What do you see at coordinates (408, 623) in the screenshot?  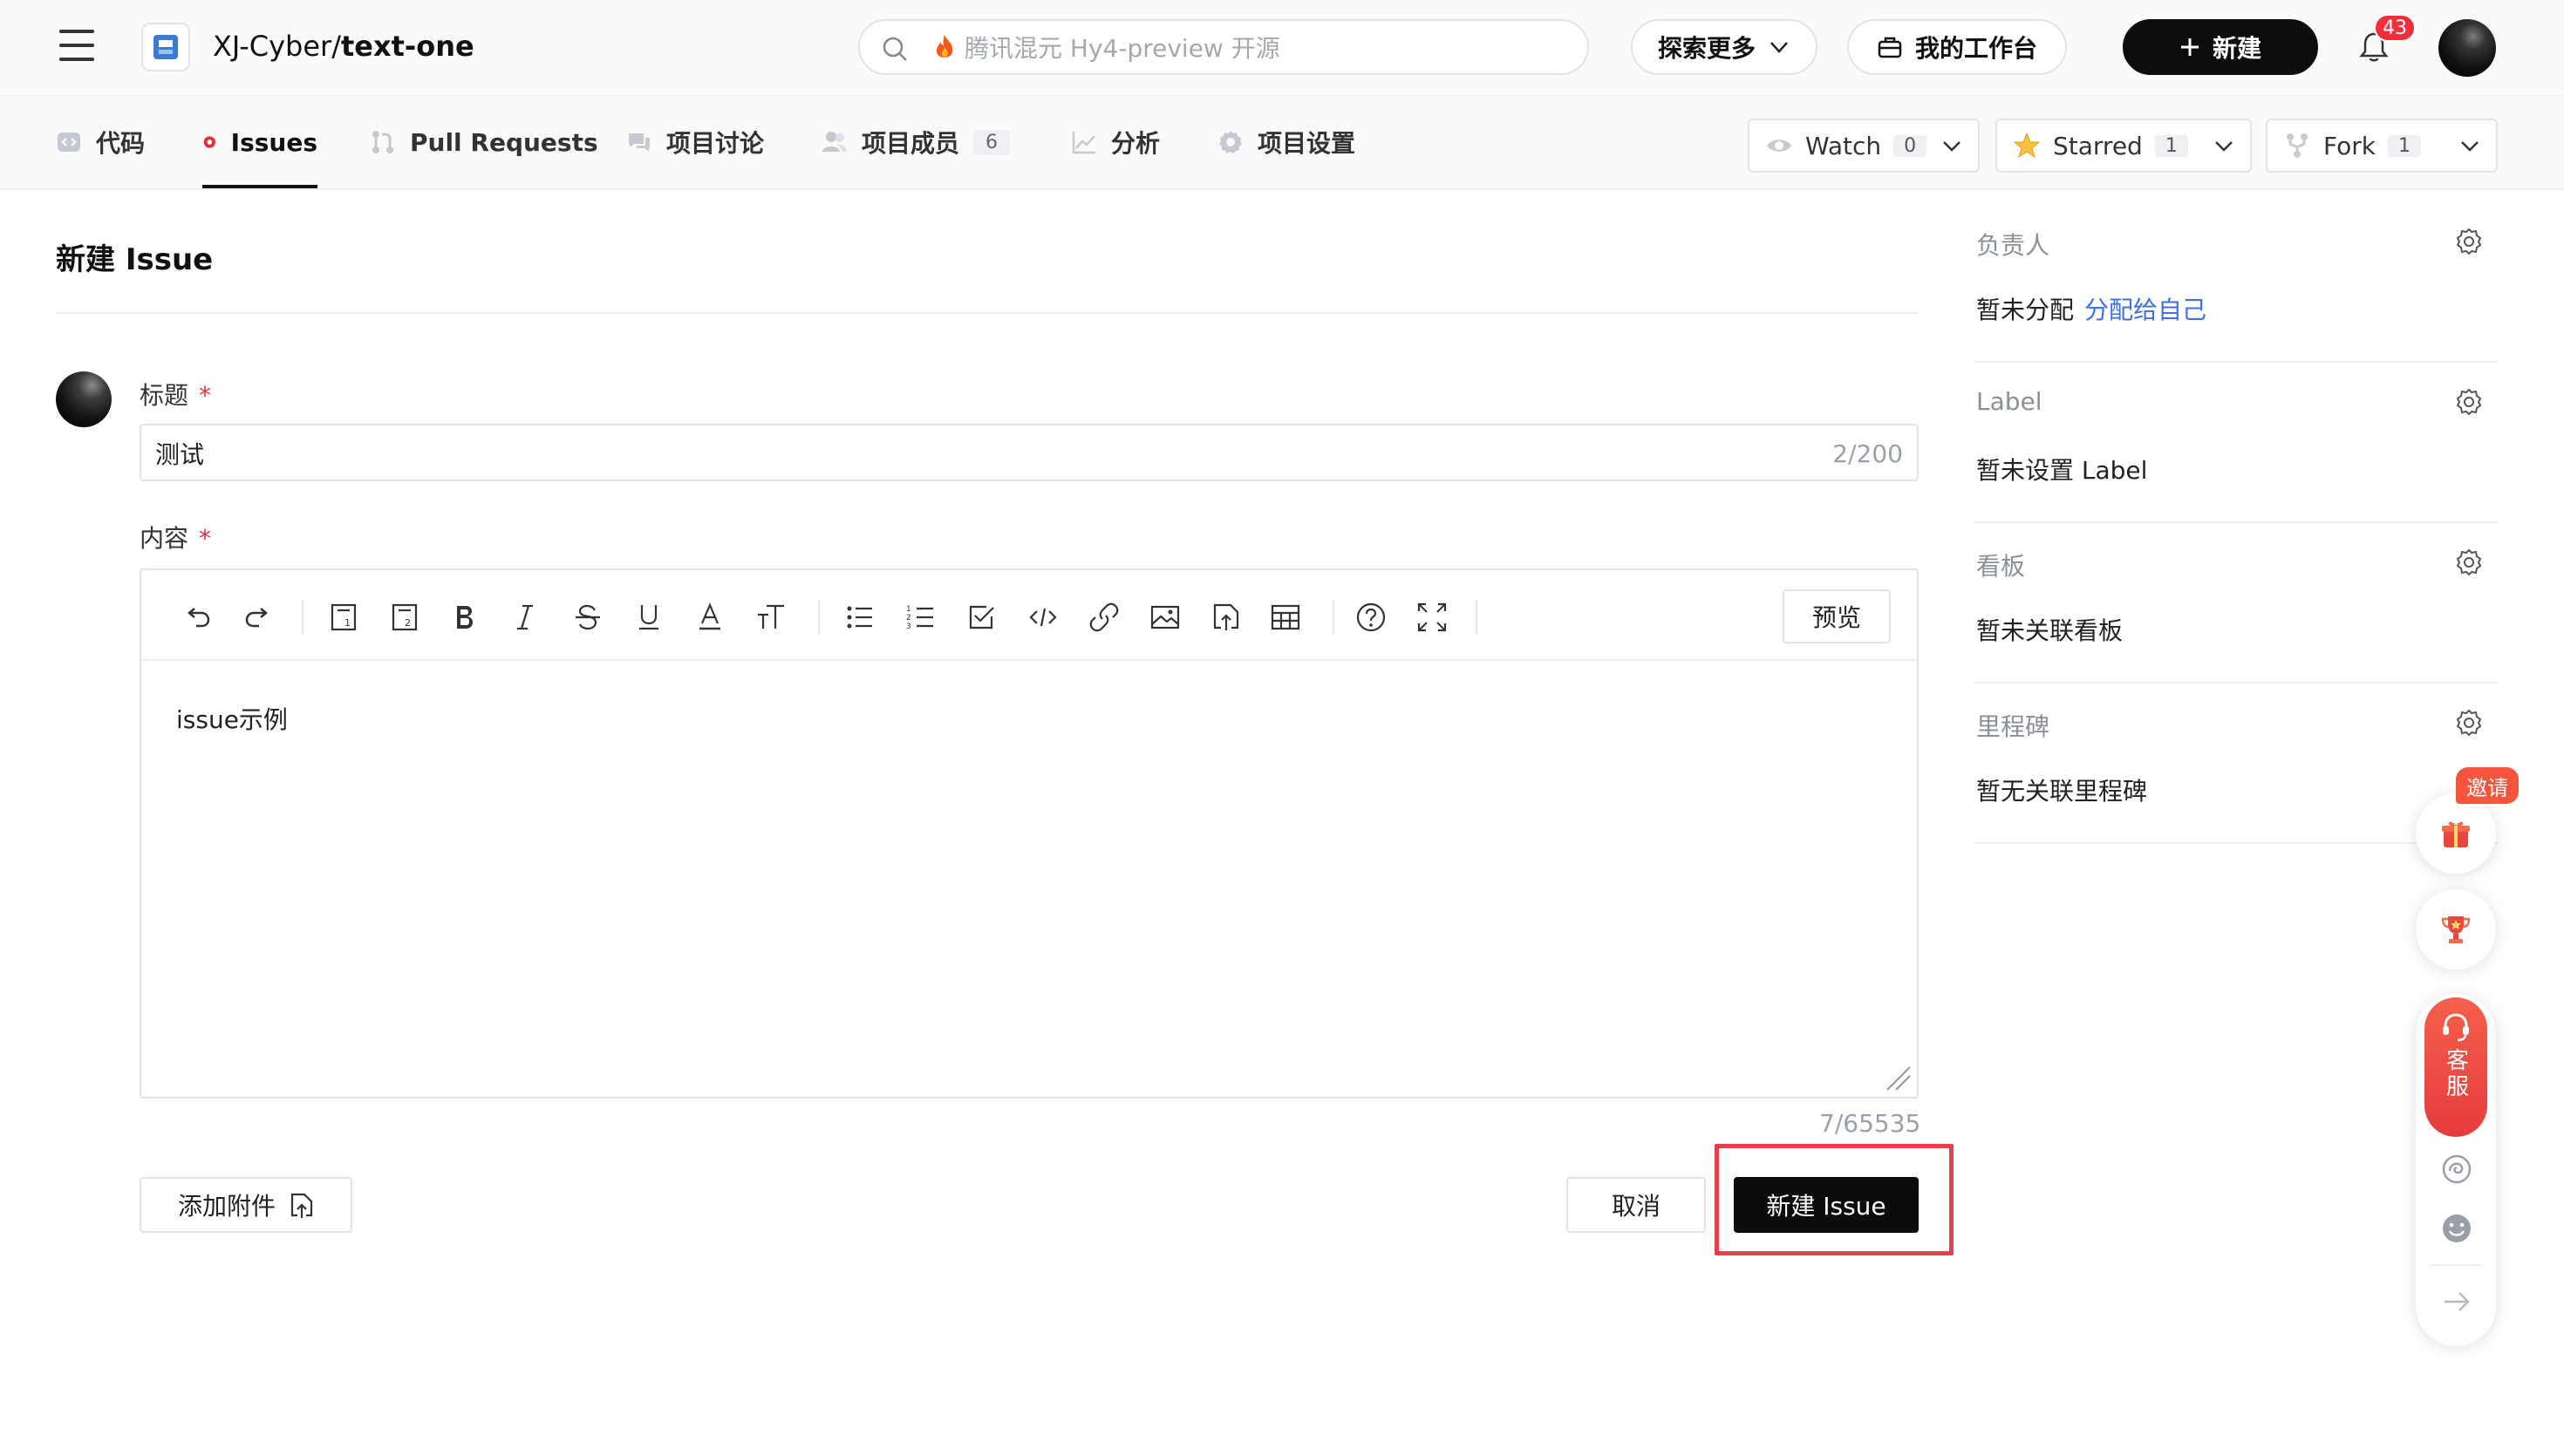 I see `svg-text: 2` at bounding box center [408, 623].